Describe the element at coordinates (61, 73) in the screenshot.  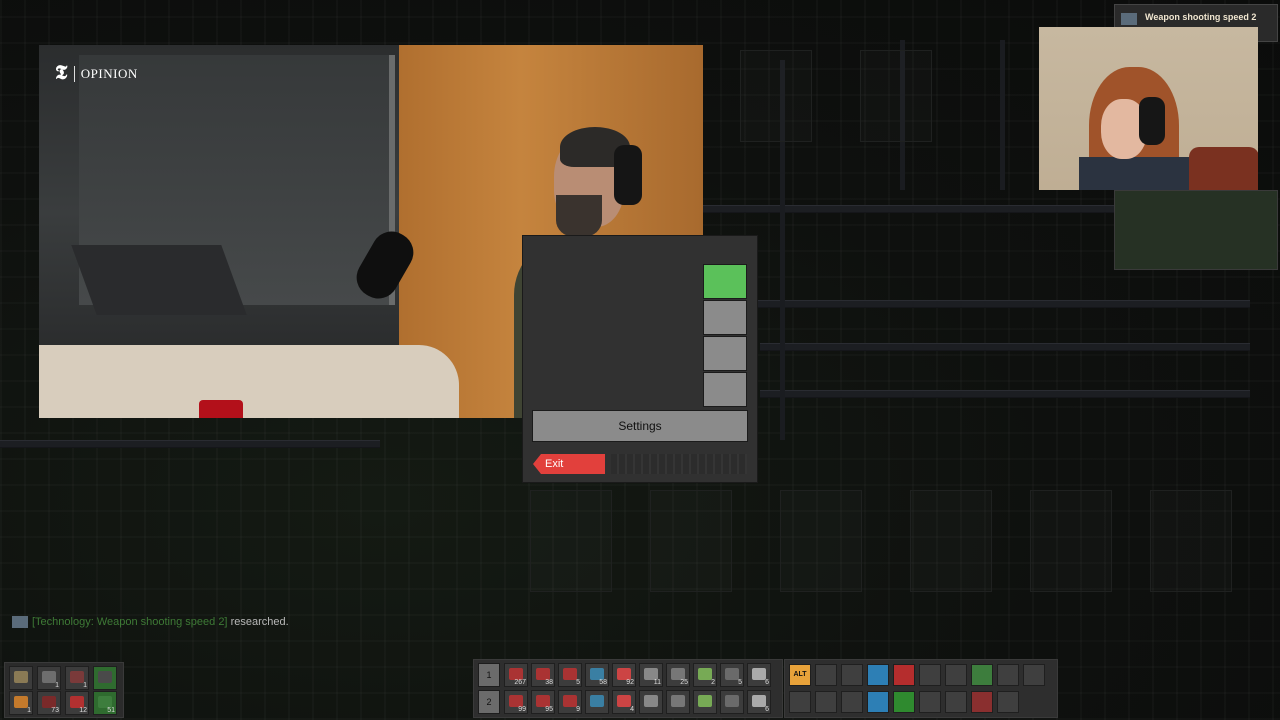
I see `brand-logo-icon: 𝕿` at that location.